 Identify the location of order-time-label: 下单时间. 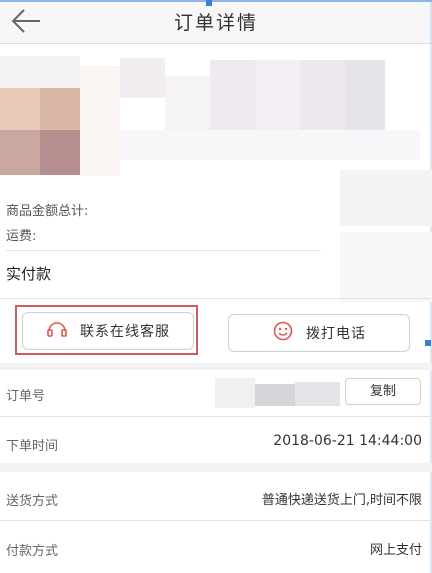
(32, 446).